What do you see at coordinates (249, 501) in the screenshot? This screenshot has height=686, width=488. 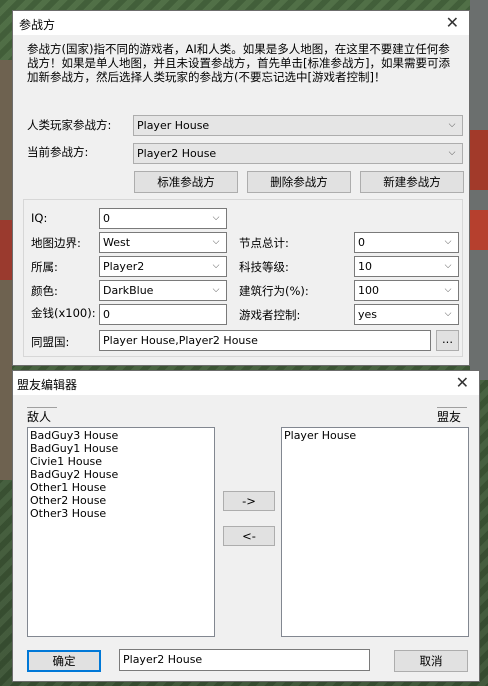 I see `move-to-allies-button: ->` at bounding box center [249, 501].